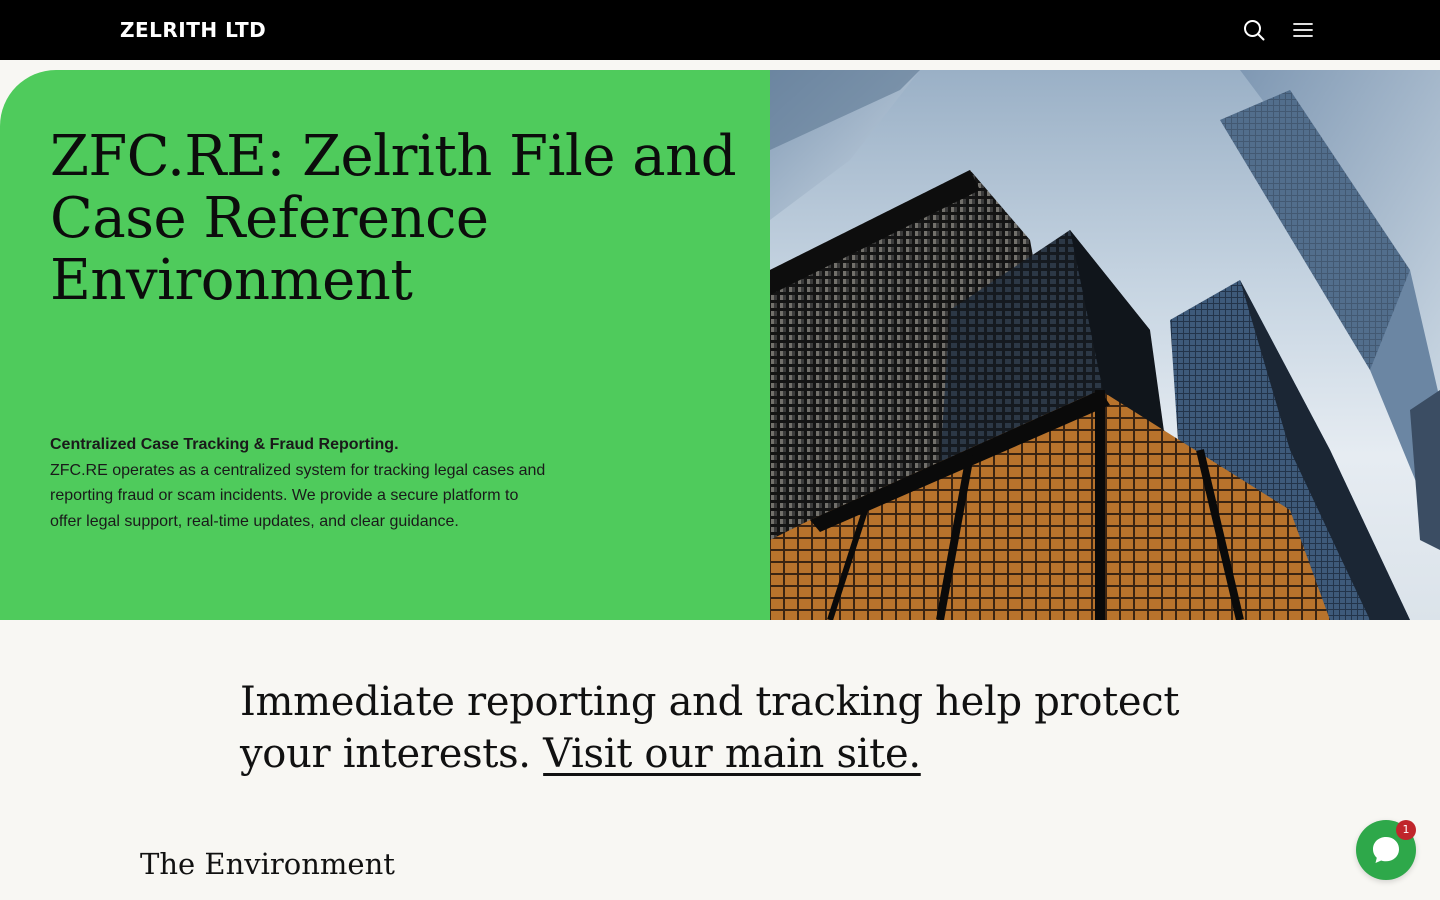  Describe the element at coordinates (1406, 830) in the screenshot. I see `notification-badge: 1` at that location.